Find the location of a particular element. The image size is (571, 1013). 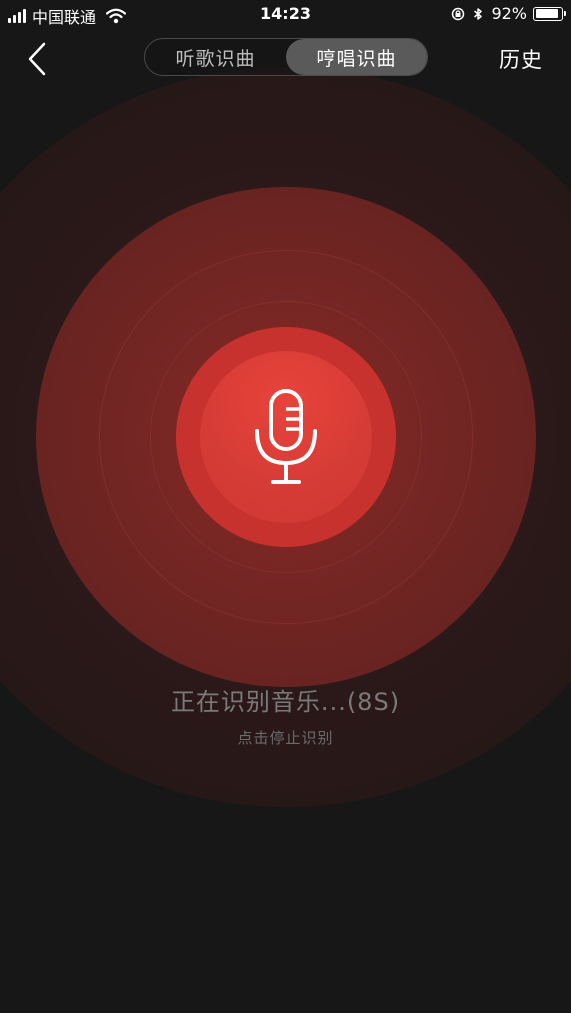

battery-icon is located at coordinates (549, 13).